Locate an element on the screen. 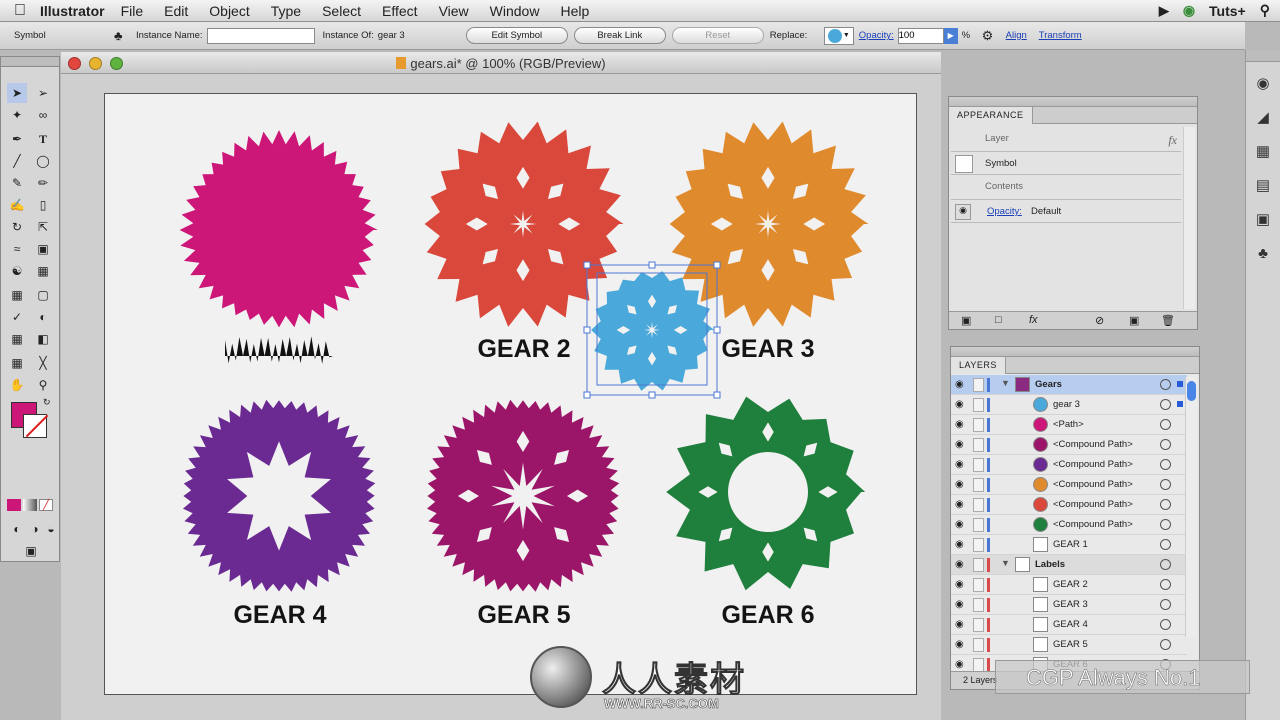 This screenshot has width=1280, height=720. pencil-tool-icon: ✏ is located at coordinates (43, 183).